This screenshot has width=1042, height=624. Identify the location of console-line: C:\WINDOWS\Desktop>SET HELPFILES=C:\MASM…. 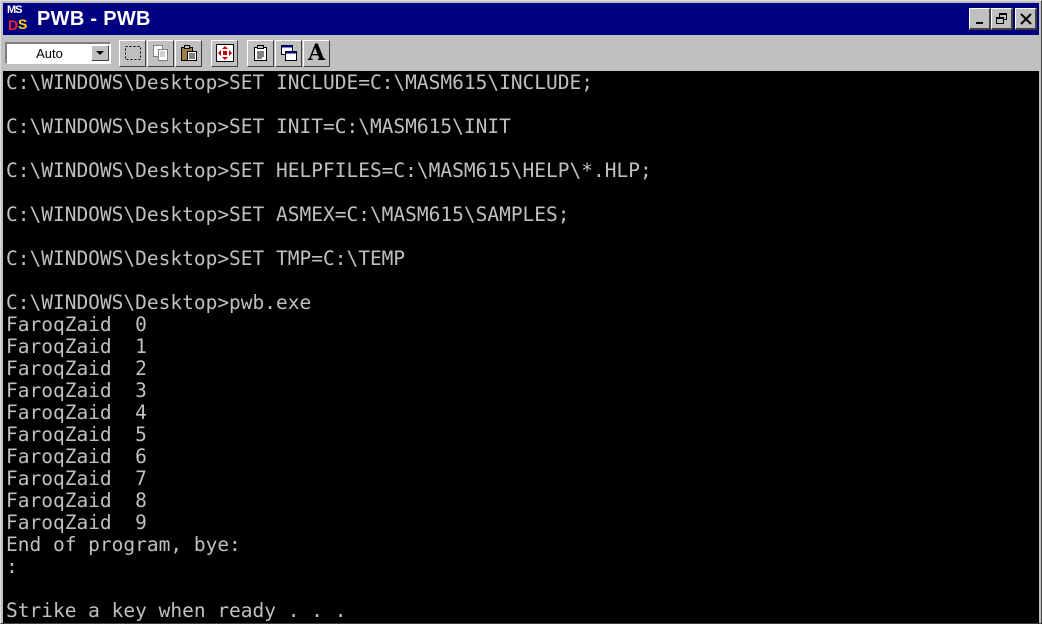
(329, 170).